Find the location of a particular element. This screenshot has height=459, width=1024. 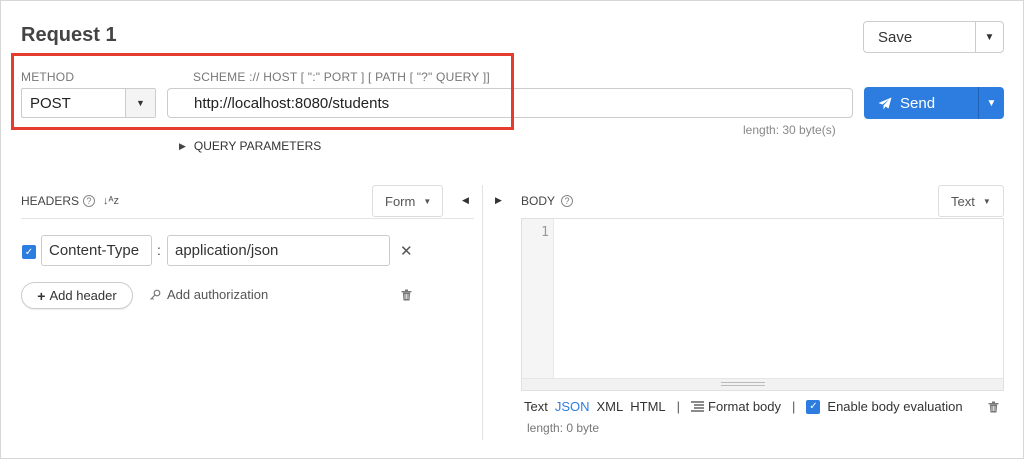

paper-plane-icon is located at coordinates (885, 103).